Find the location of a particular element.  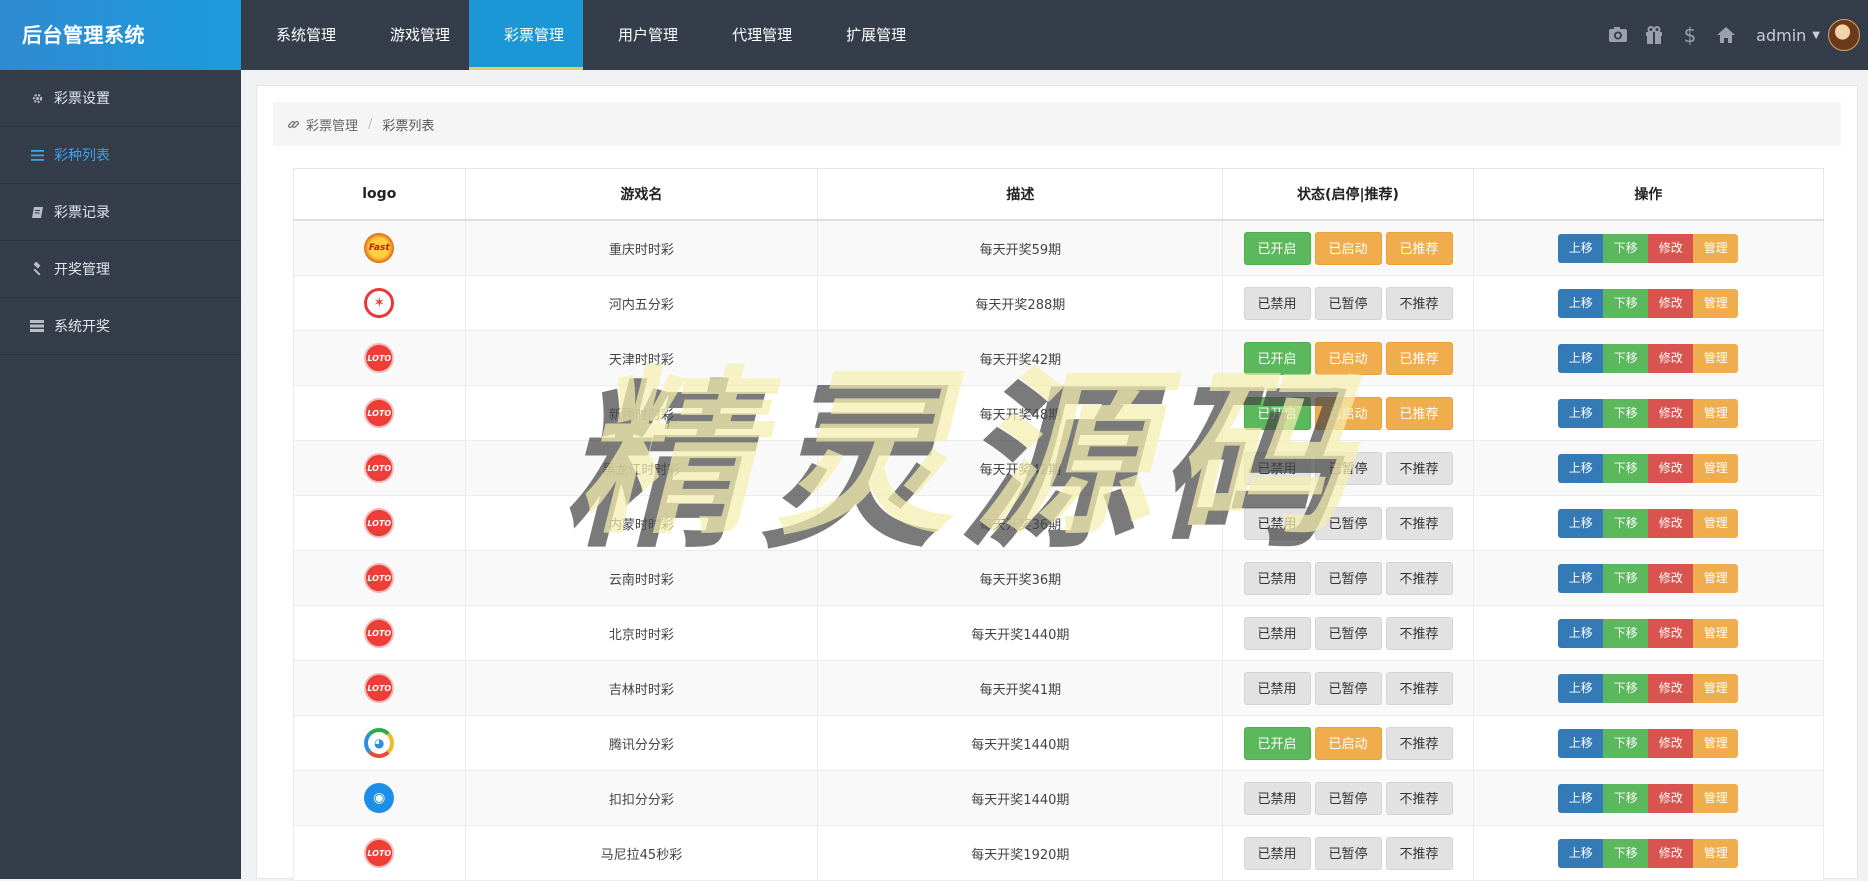

breadcrumb-parent: 彩票管理 is located at coordinates (332, 124).